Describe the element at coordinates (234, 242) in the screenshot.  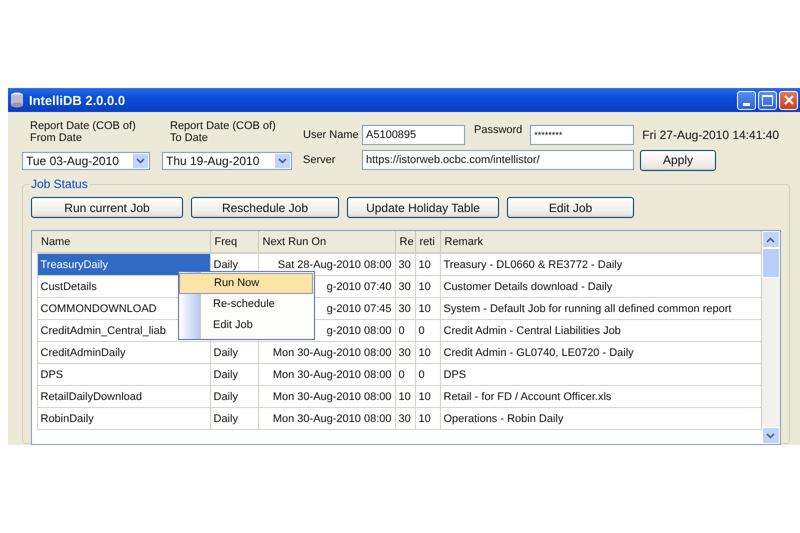
I see `column-header: Freq` at that location.